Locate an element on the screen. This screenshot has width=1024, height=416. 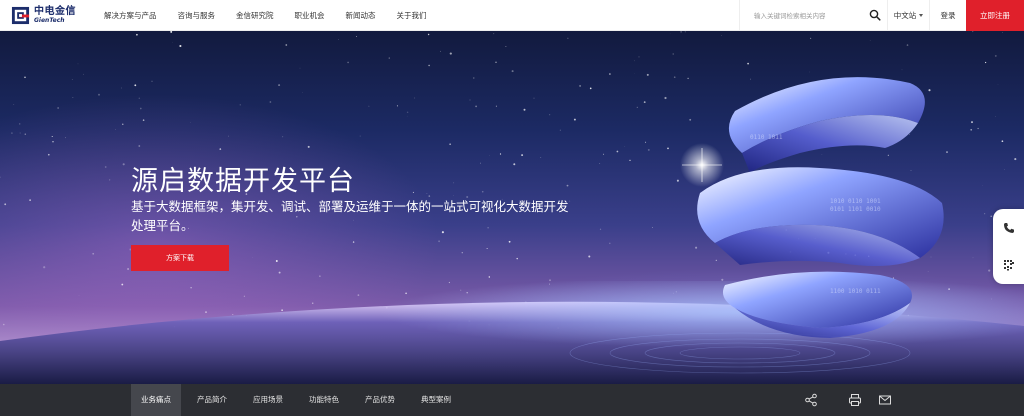
language-switcher: 中文站 is located at coordinates (909, 15).